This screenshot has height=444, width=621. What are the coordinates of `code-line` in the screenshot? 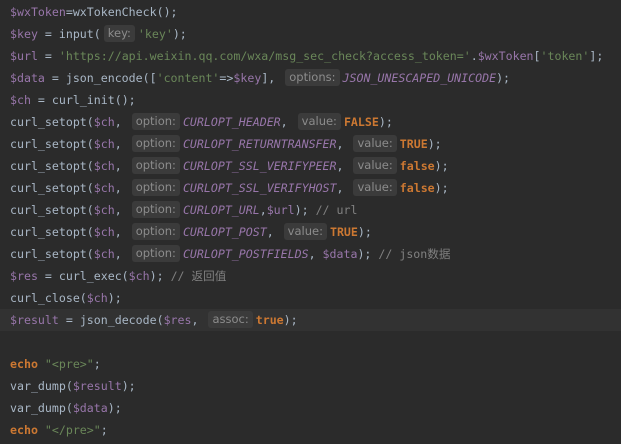 It's located at (310, 342).